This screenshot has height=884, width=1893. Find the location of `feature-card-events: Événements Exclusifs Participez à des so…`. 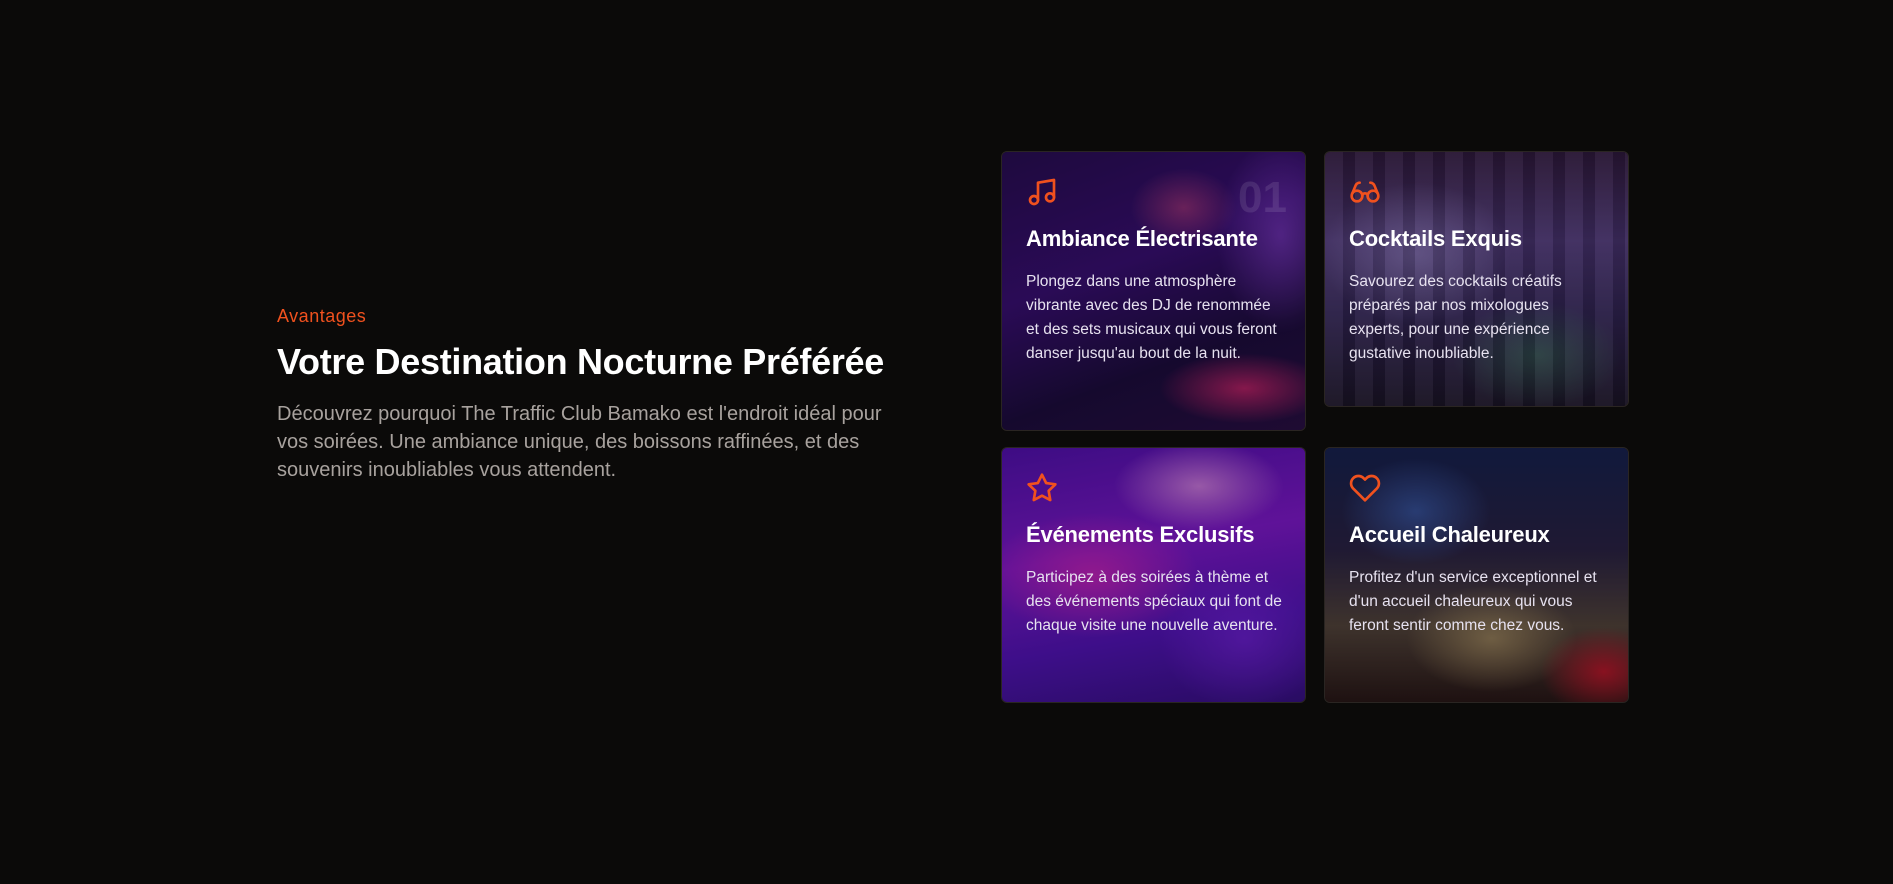

feature-card-events: Événements Exclusifs Participez à des so… is located at coordinates (1153, 575).